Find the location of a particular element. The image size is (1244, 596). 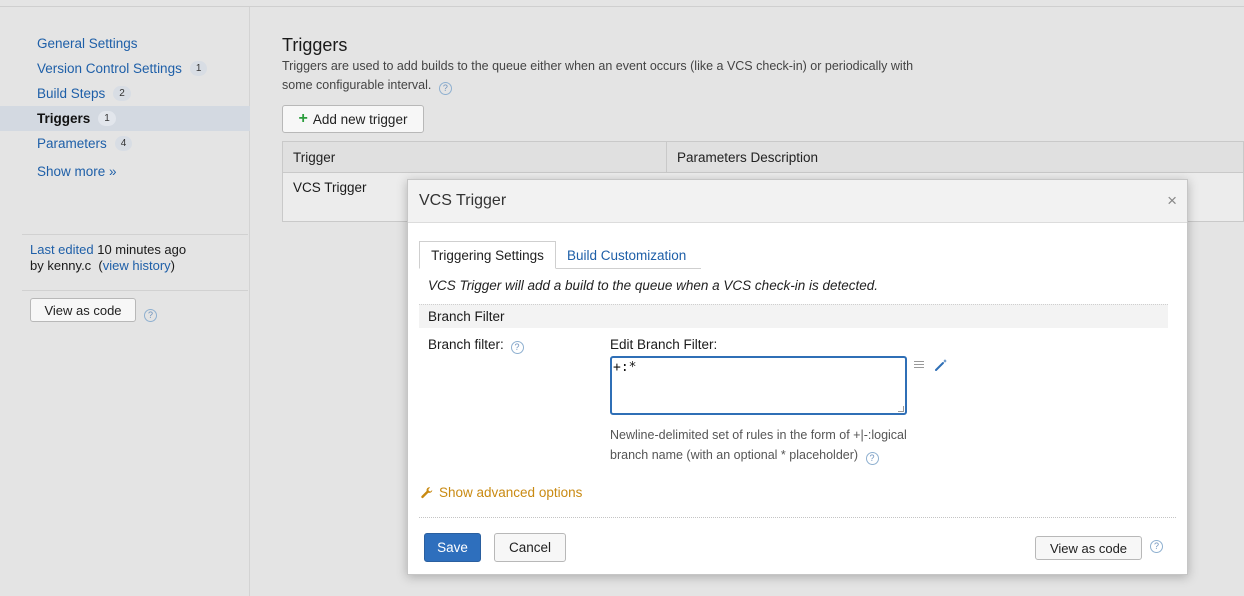

list-icon is located at coordinates (919, 366).